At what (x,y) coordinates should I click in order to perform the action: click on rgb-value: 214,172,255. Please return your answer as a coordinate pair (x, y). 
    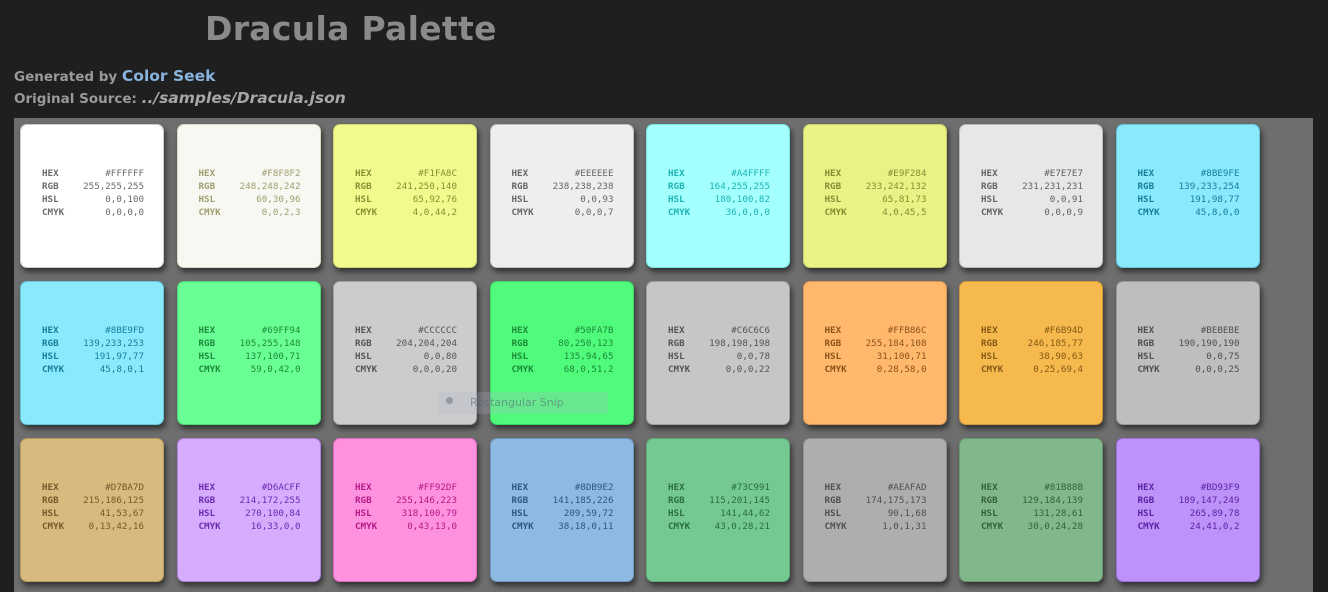
    Looking at the image, I should click on (270, 500).